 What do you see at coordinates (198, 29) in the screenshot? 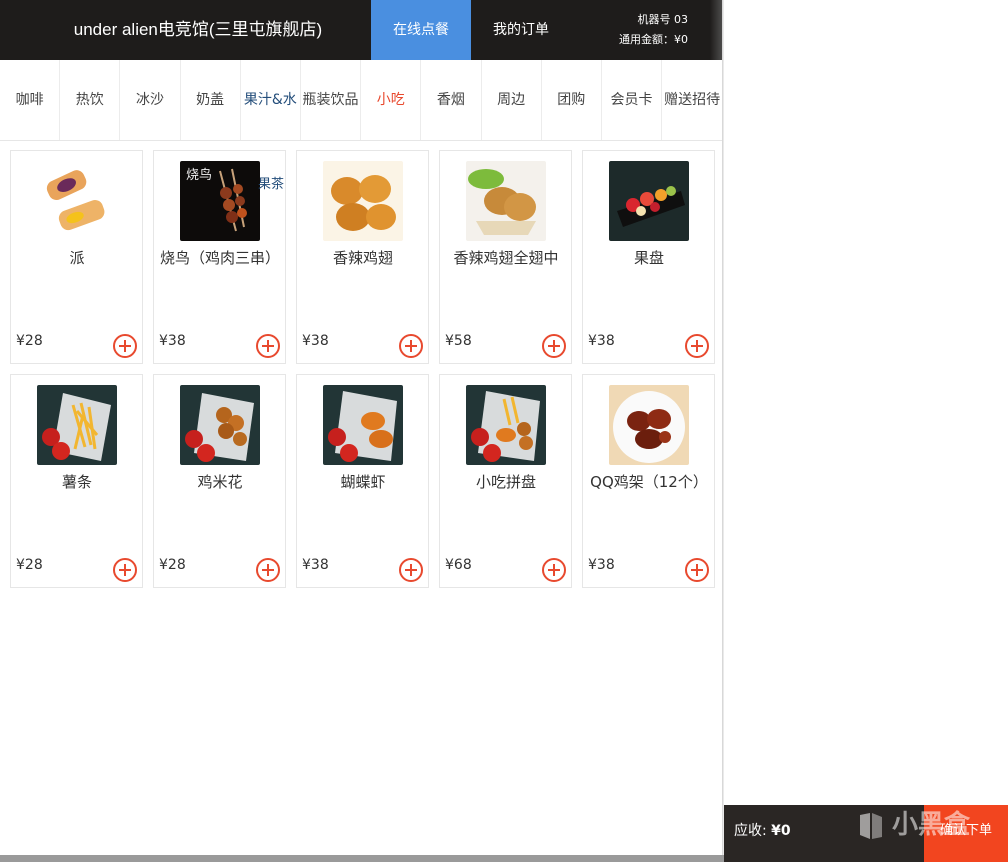
I see `store-title: under alien电竞馆(三里屯旗舰店)` at bounding box center [198, 29].